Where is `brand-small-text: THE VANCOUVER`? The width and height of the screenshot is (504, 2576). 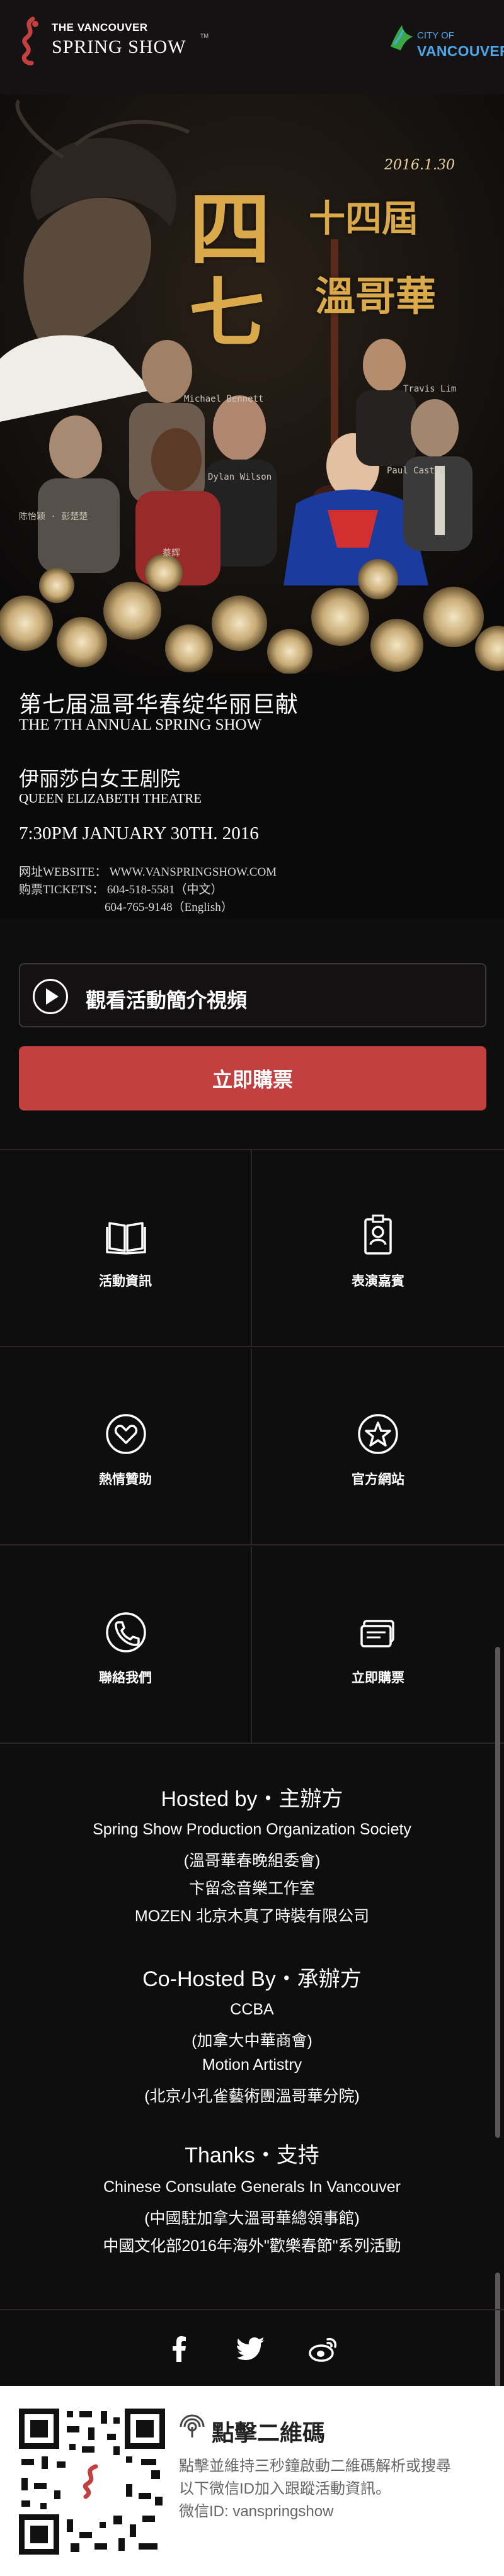
brand-small-text: THE VANCOUVER is located at coordinates (100, 27).